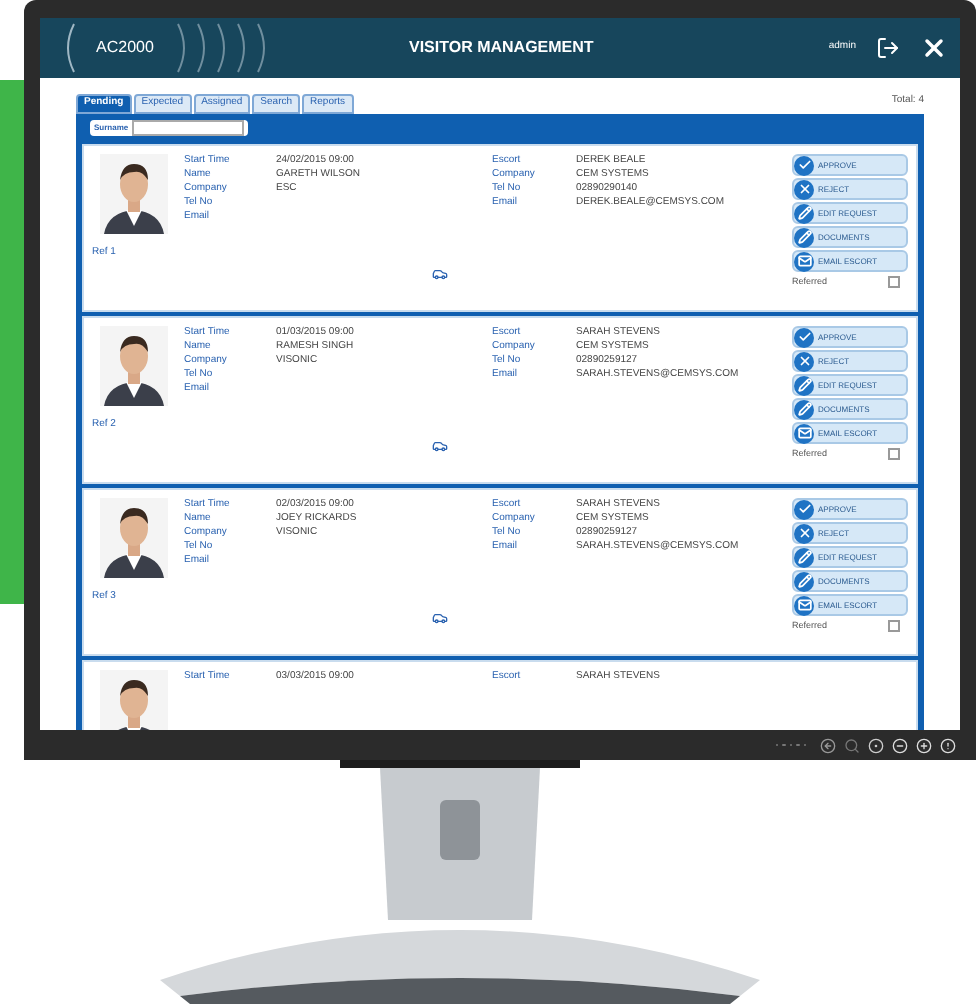 Image resolution: width=976 pixels, height=1004 pixels. I want to click on search-icon, so click(852, 745).